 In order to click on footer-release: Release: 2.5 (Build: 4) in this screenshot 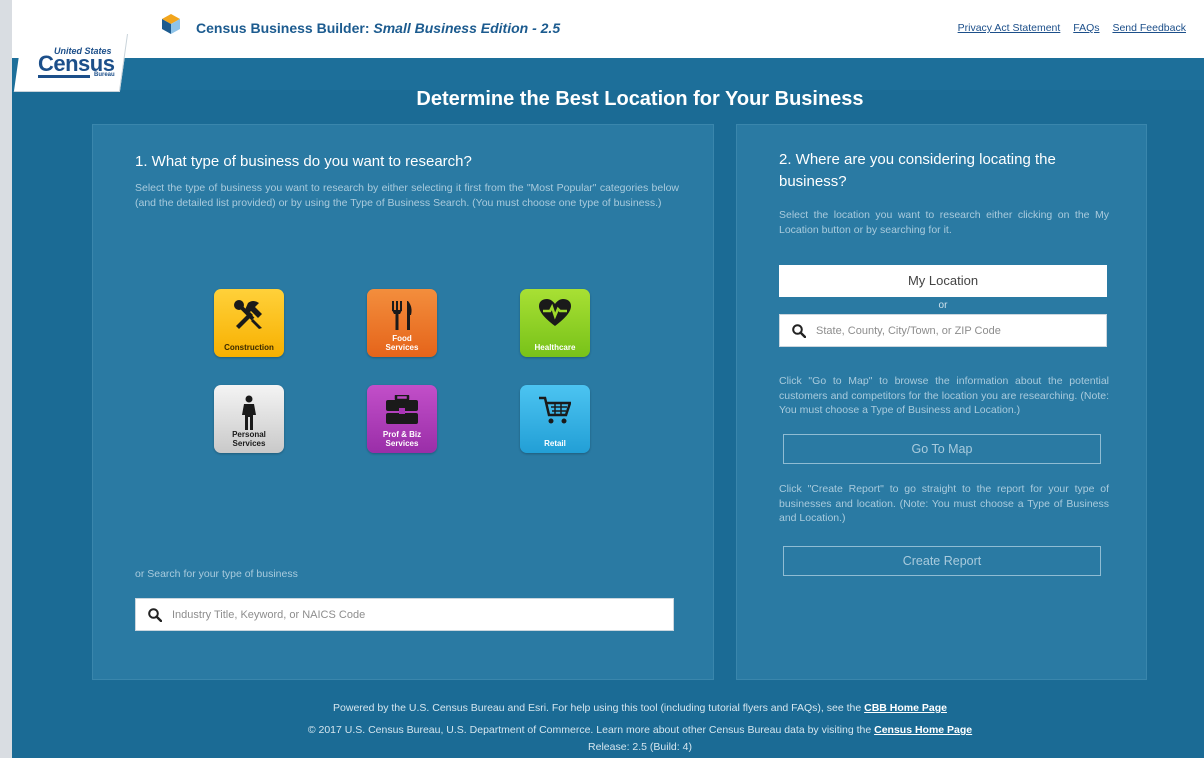, I will do `click(640, 747)`.